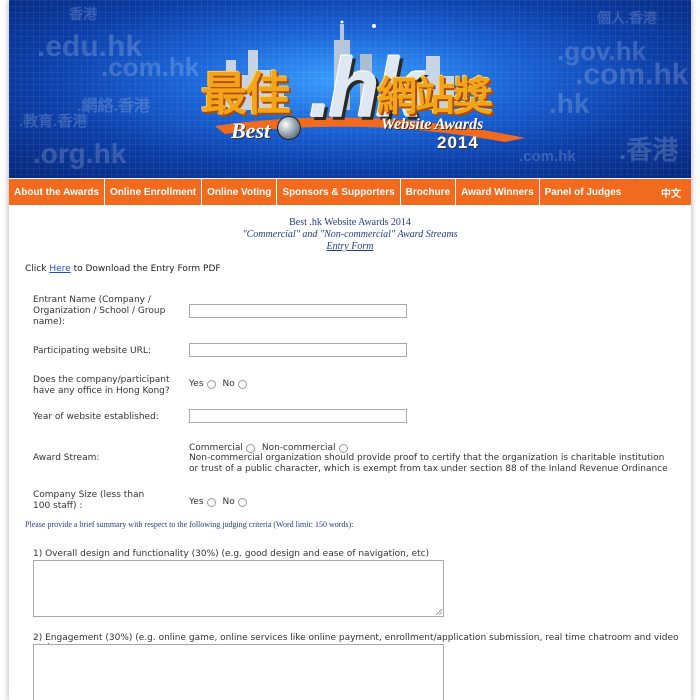  What do you see at coordinates (96, 417) in the screenshot?
I see `year-established-label: Year of website established:` at bounding box center [96, 417].